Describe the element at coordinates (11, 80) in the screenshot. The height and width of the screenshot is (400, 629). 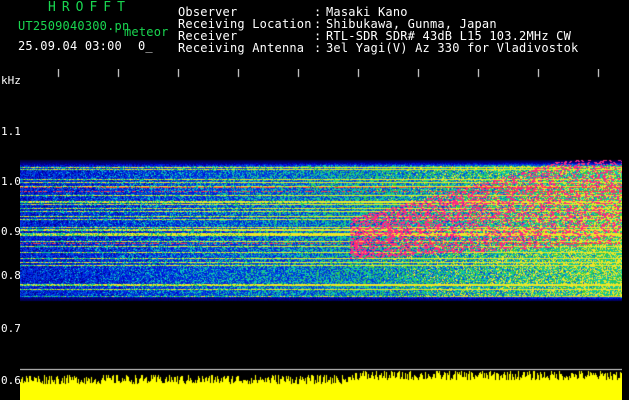
I see `y-unit-label: kHz` at that location.